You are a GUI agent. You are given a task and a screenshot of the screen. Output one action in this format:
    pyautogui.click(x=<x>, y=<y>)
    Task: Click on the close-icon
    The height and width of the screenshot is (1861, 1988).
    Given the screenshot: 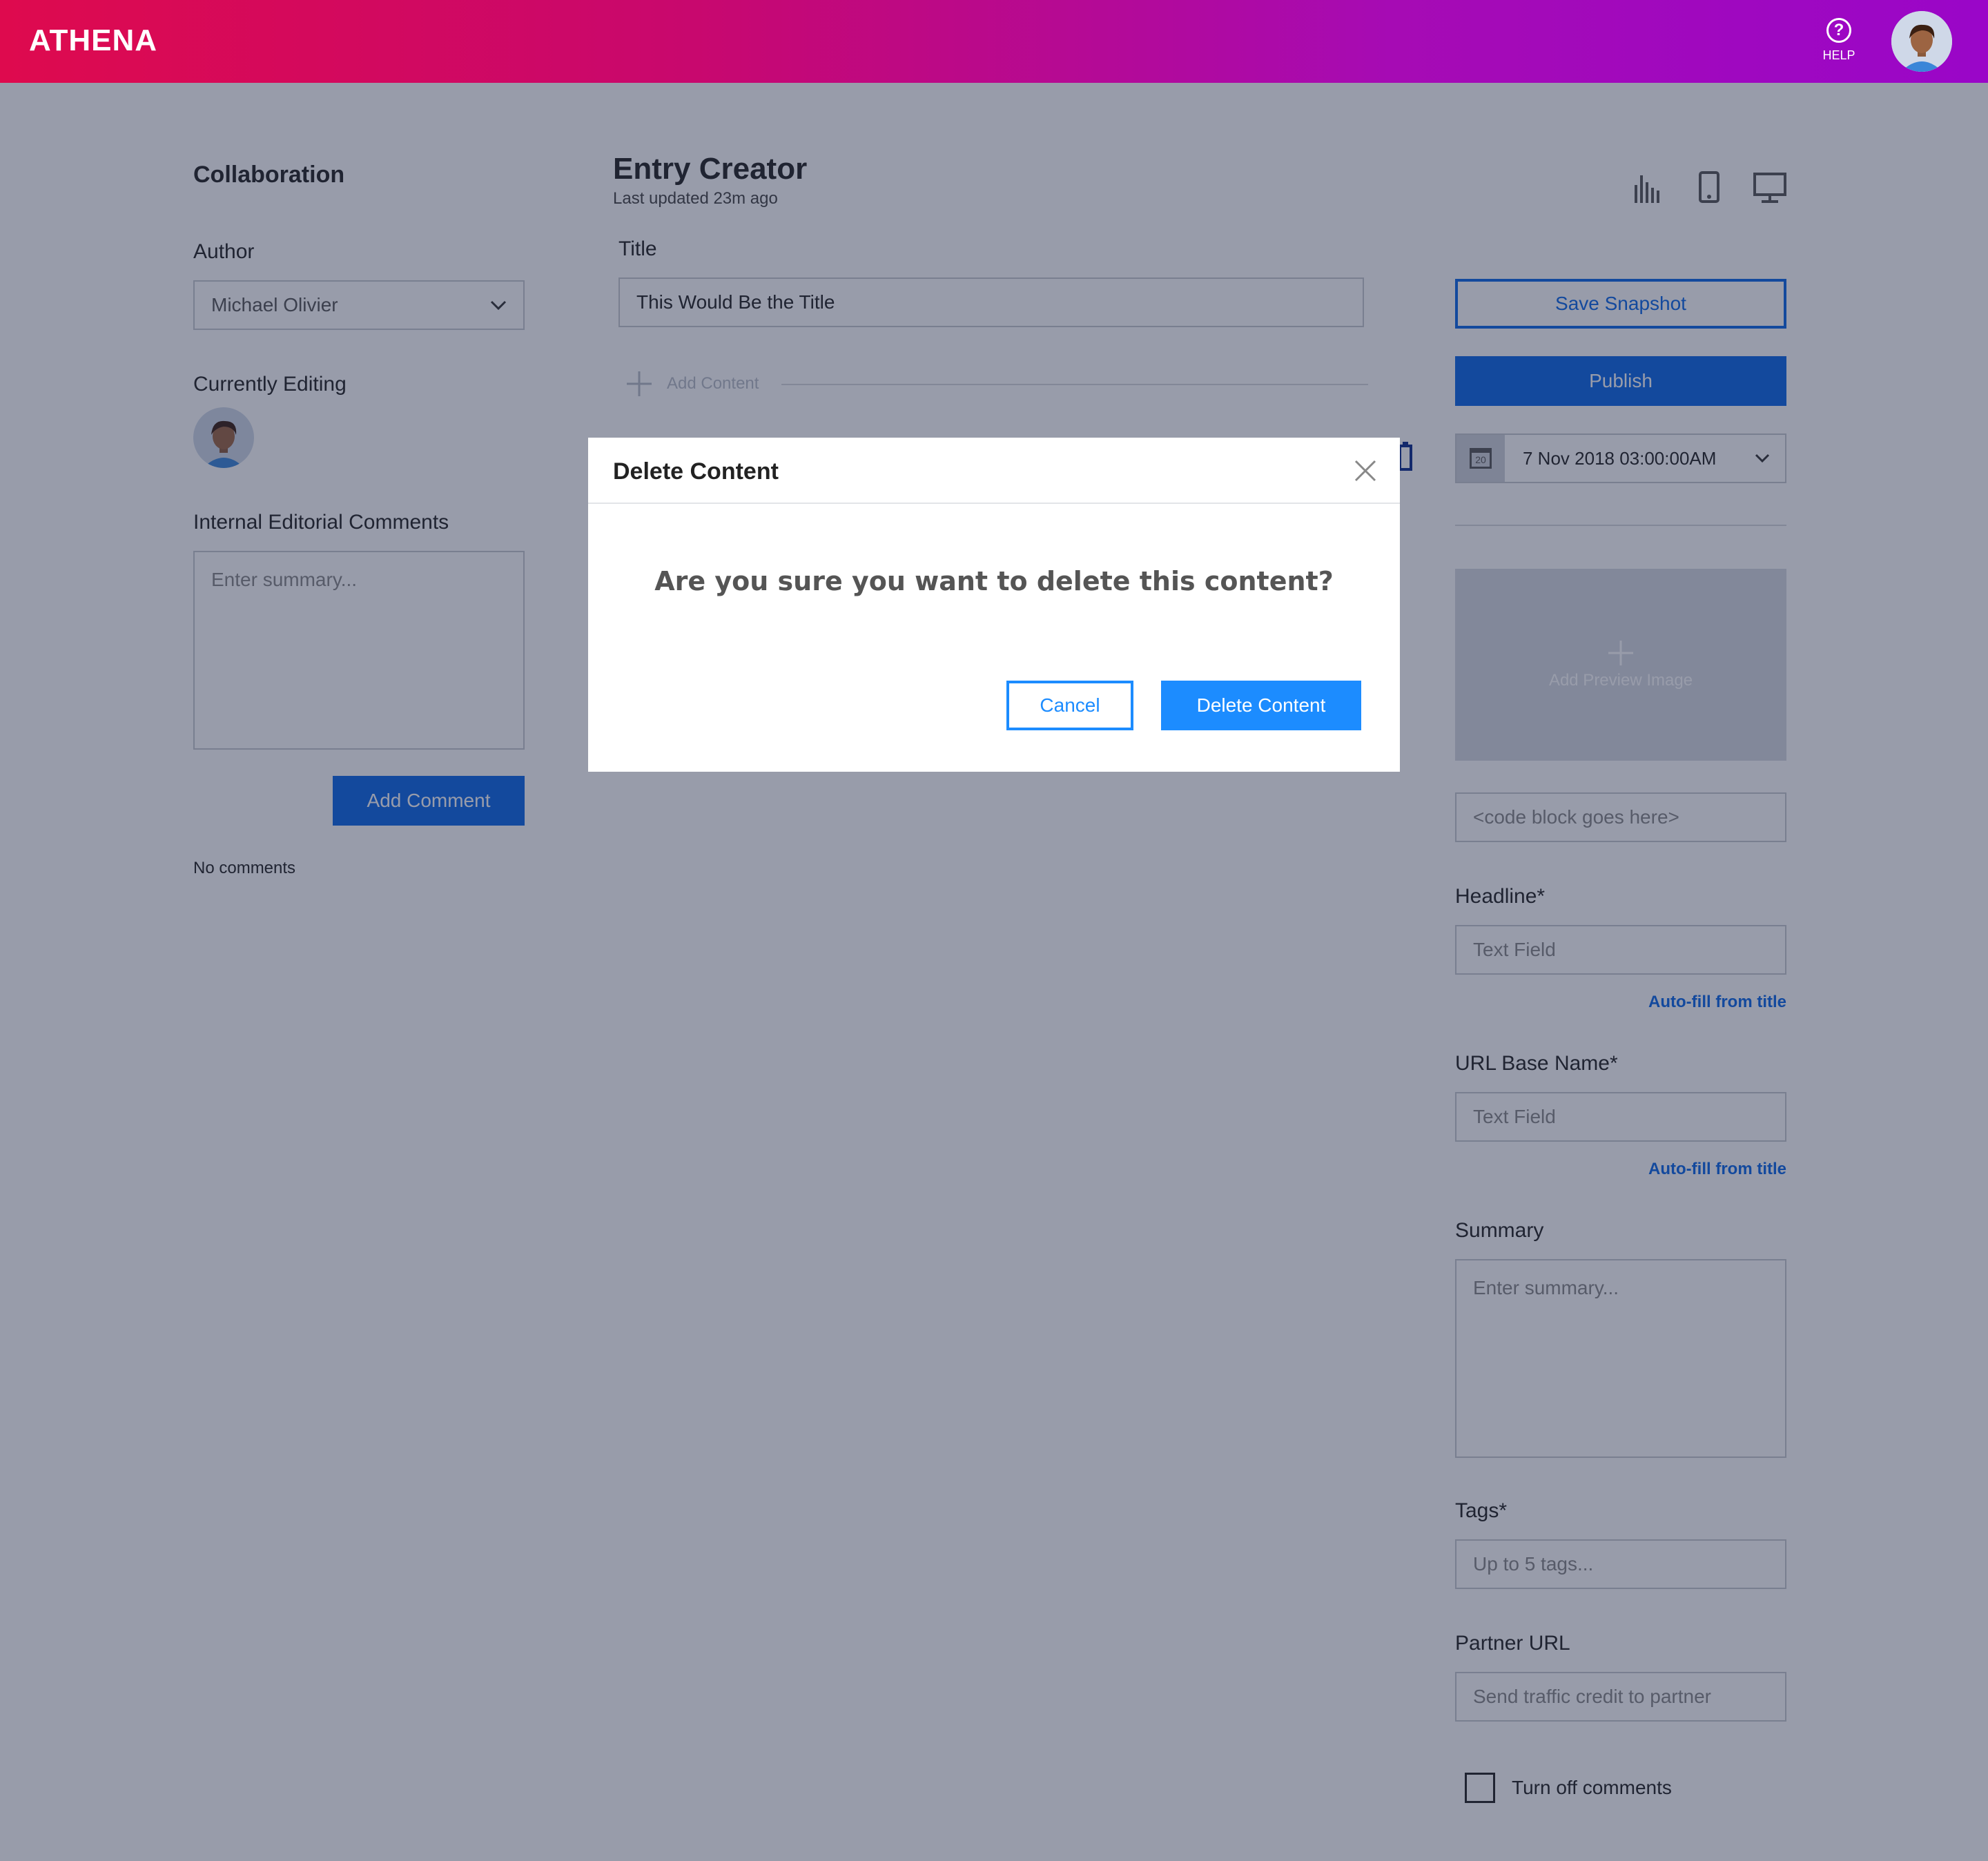 What is the action you would take?
    pyautogui.click(x=1365, y=470)
    